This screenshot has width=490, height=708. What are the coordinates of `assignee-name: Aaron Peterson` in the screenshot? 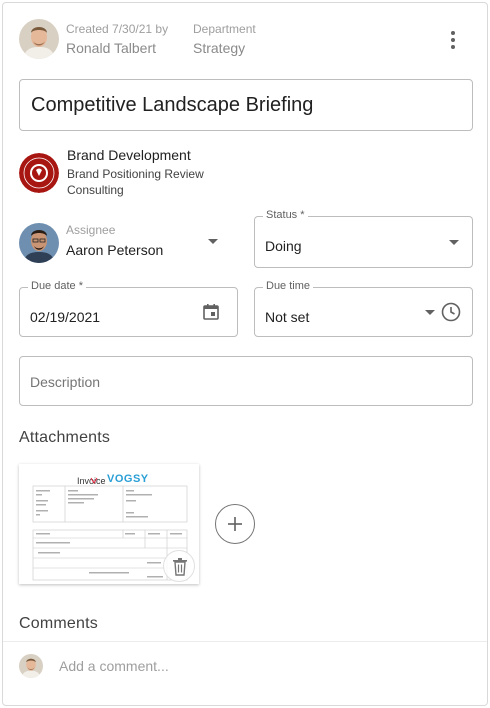 It's located at (115, 250).